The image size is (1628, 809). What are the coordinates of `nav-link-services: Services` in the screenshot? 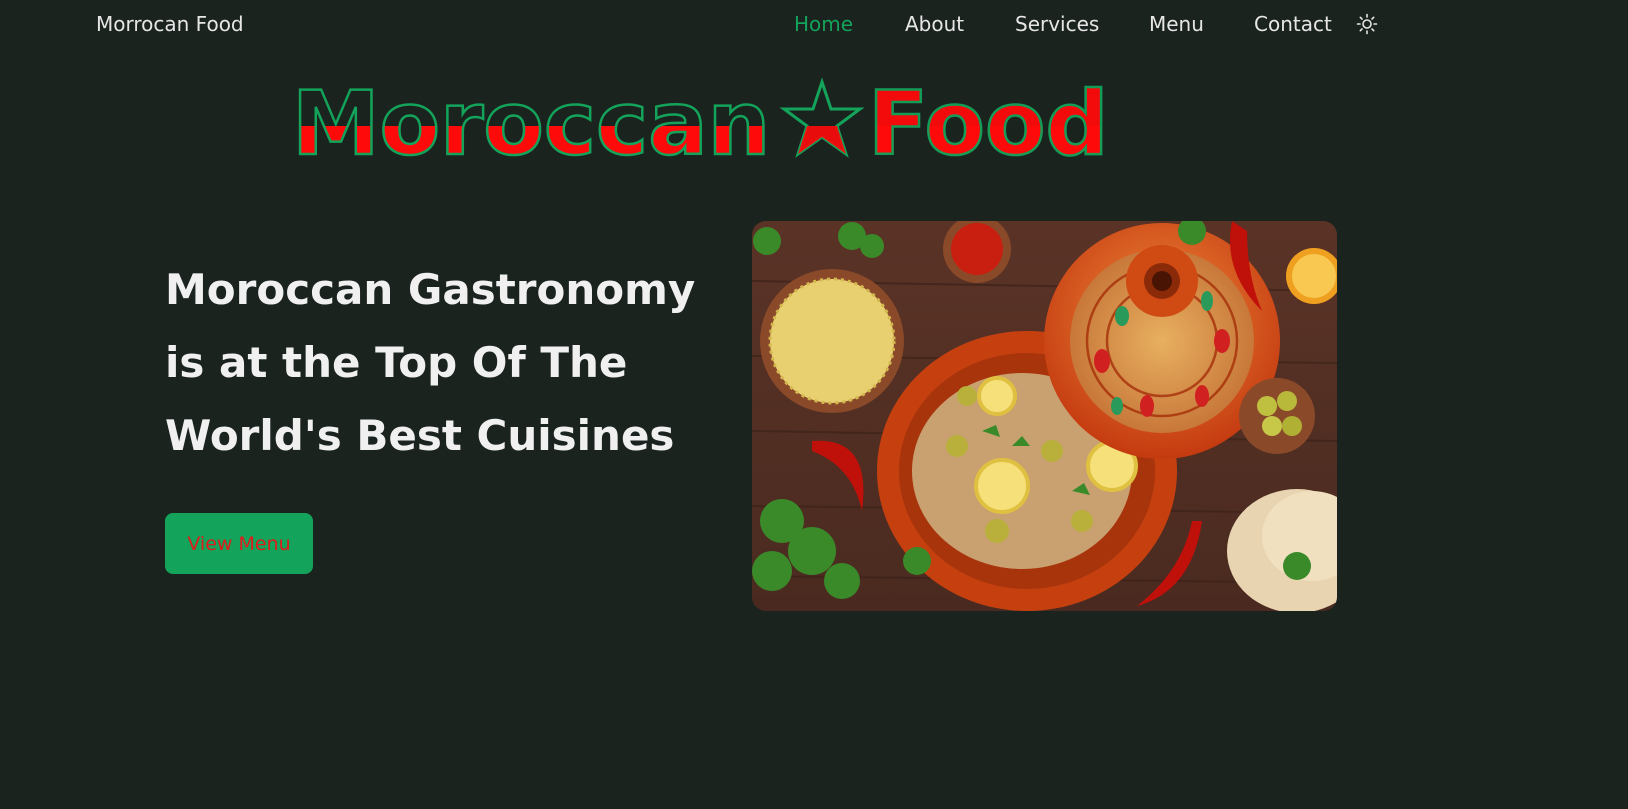 It's located at (1057, 24).